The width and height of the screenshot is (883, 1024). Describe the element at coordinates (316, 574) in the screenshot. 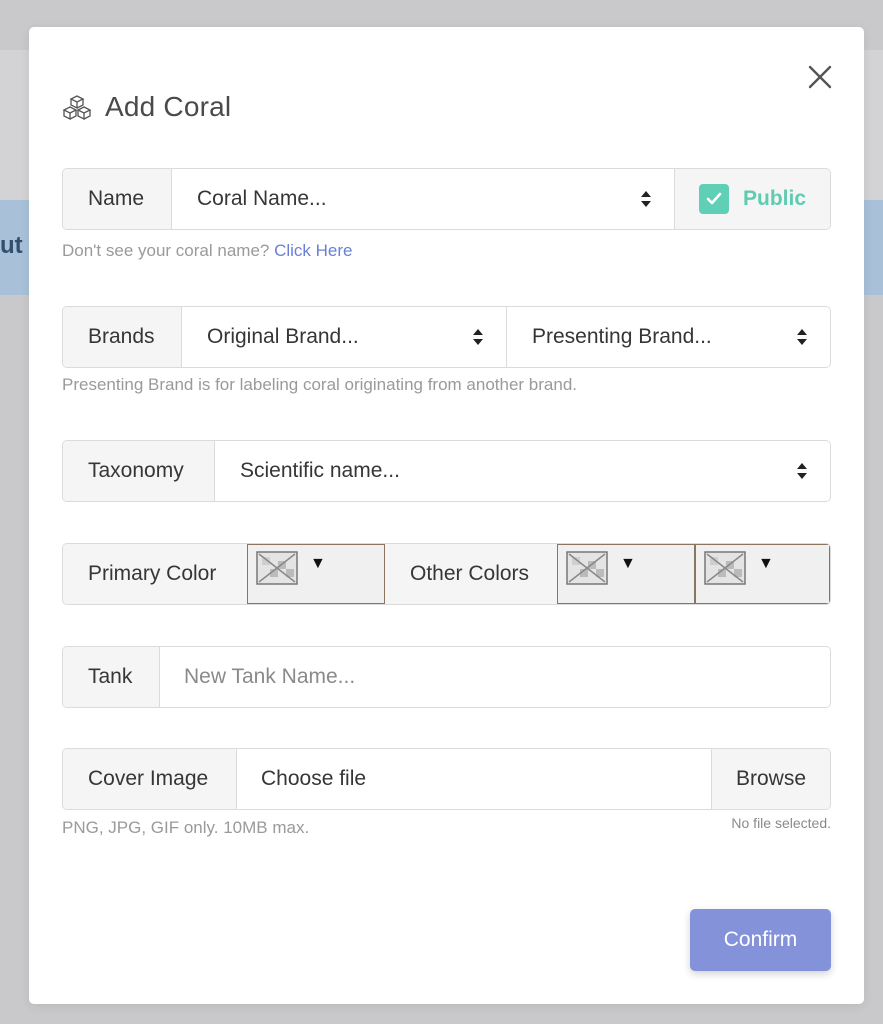

I see `primary-color-picker: ▼` at that location.